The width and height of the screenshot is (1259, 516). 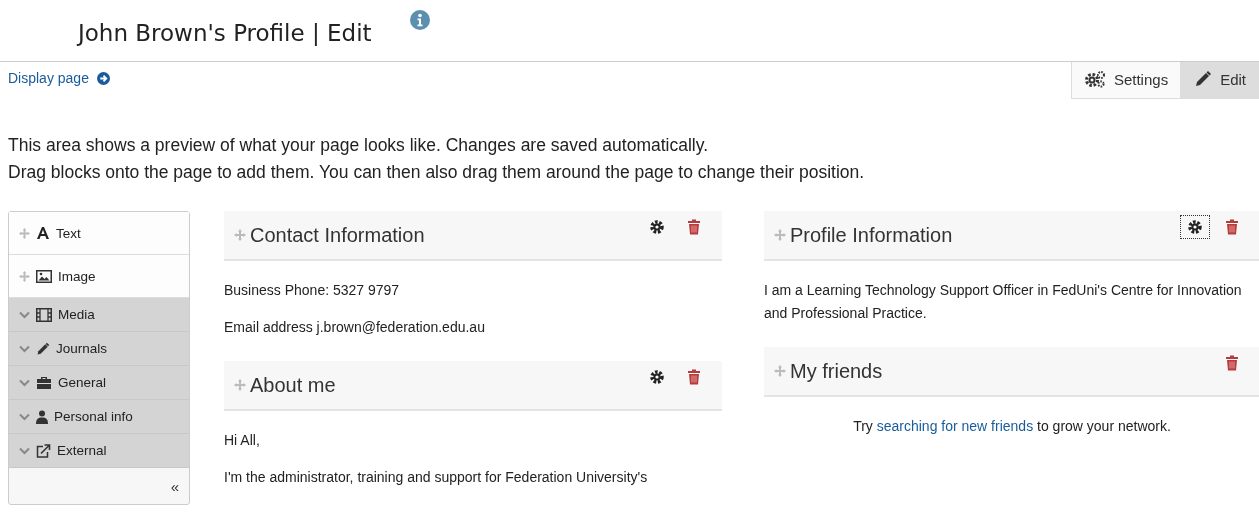 What do you see at coordinates (99, 383) in the screenshot?
I see `palette-item: General` at bounding box center [99, 383].